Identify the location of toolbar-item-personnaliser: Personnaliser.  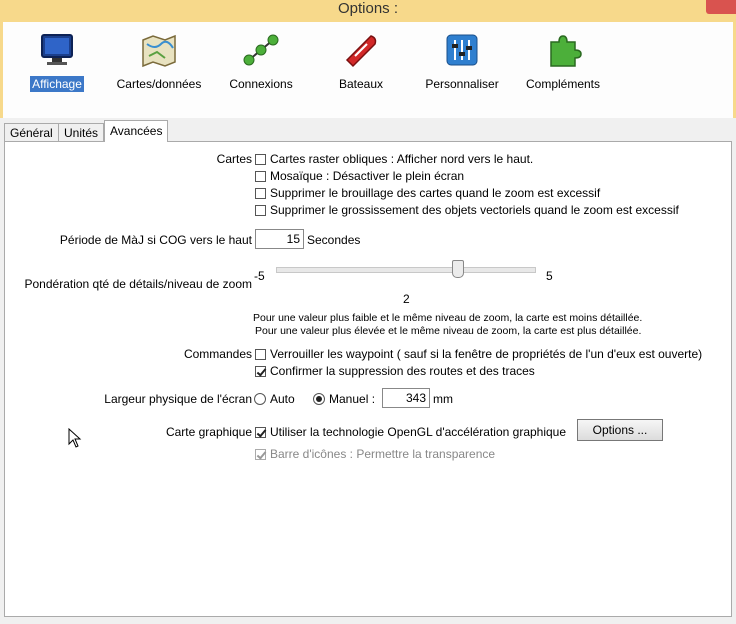
(462, 61).